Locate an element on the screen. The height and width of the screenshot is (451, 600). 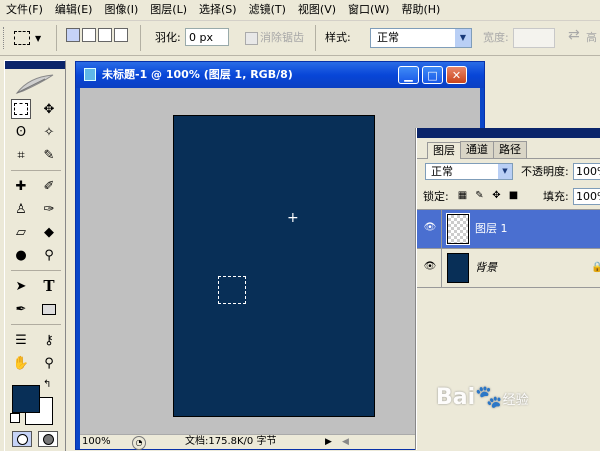
maximize-button: □ is located at coordinates (432, 75).